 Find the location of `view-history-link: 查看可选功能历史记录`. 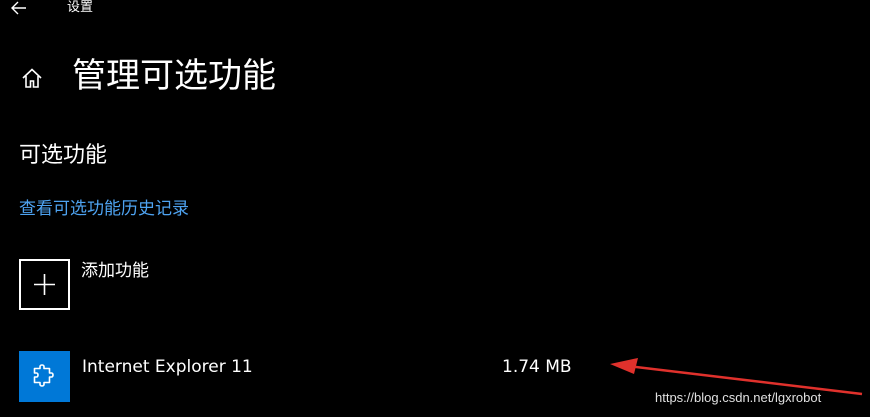

view-history-link: 查看可选功能历史记录 is located at coordinates (104, 209).